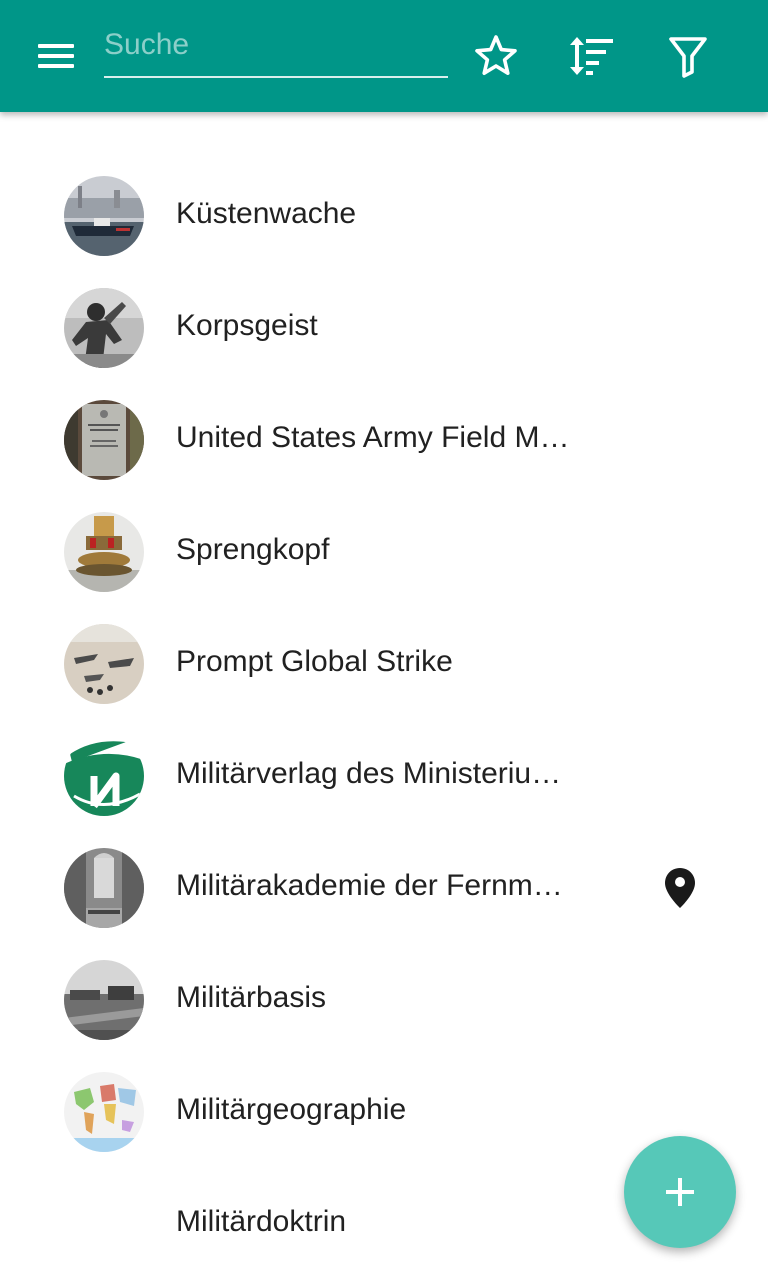 The width and height of the screenshot is (768, 1280). I want to click on menu-button, so click(56, 56).